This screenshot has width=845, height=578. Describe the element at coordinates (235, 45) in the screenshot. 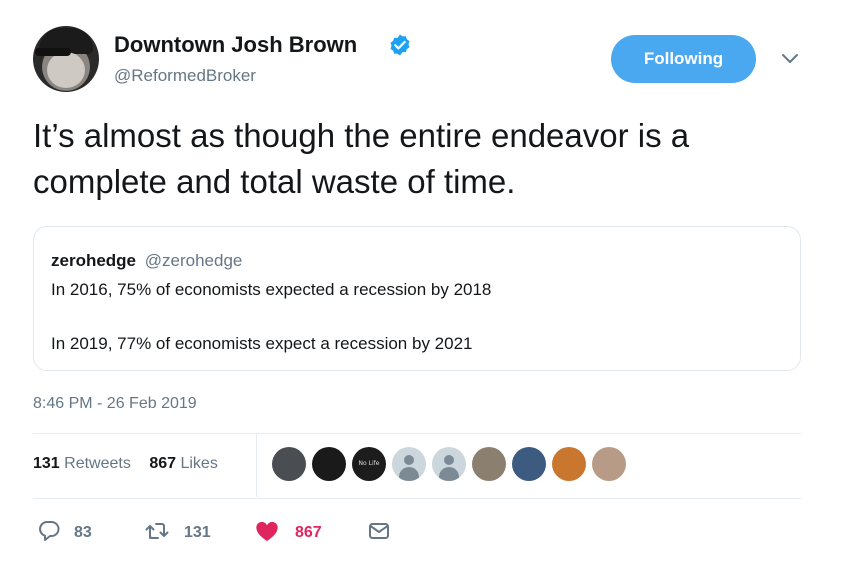

I see `author-display-name: Downtown Josh Brown` at that location.